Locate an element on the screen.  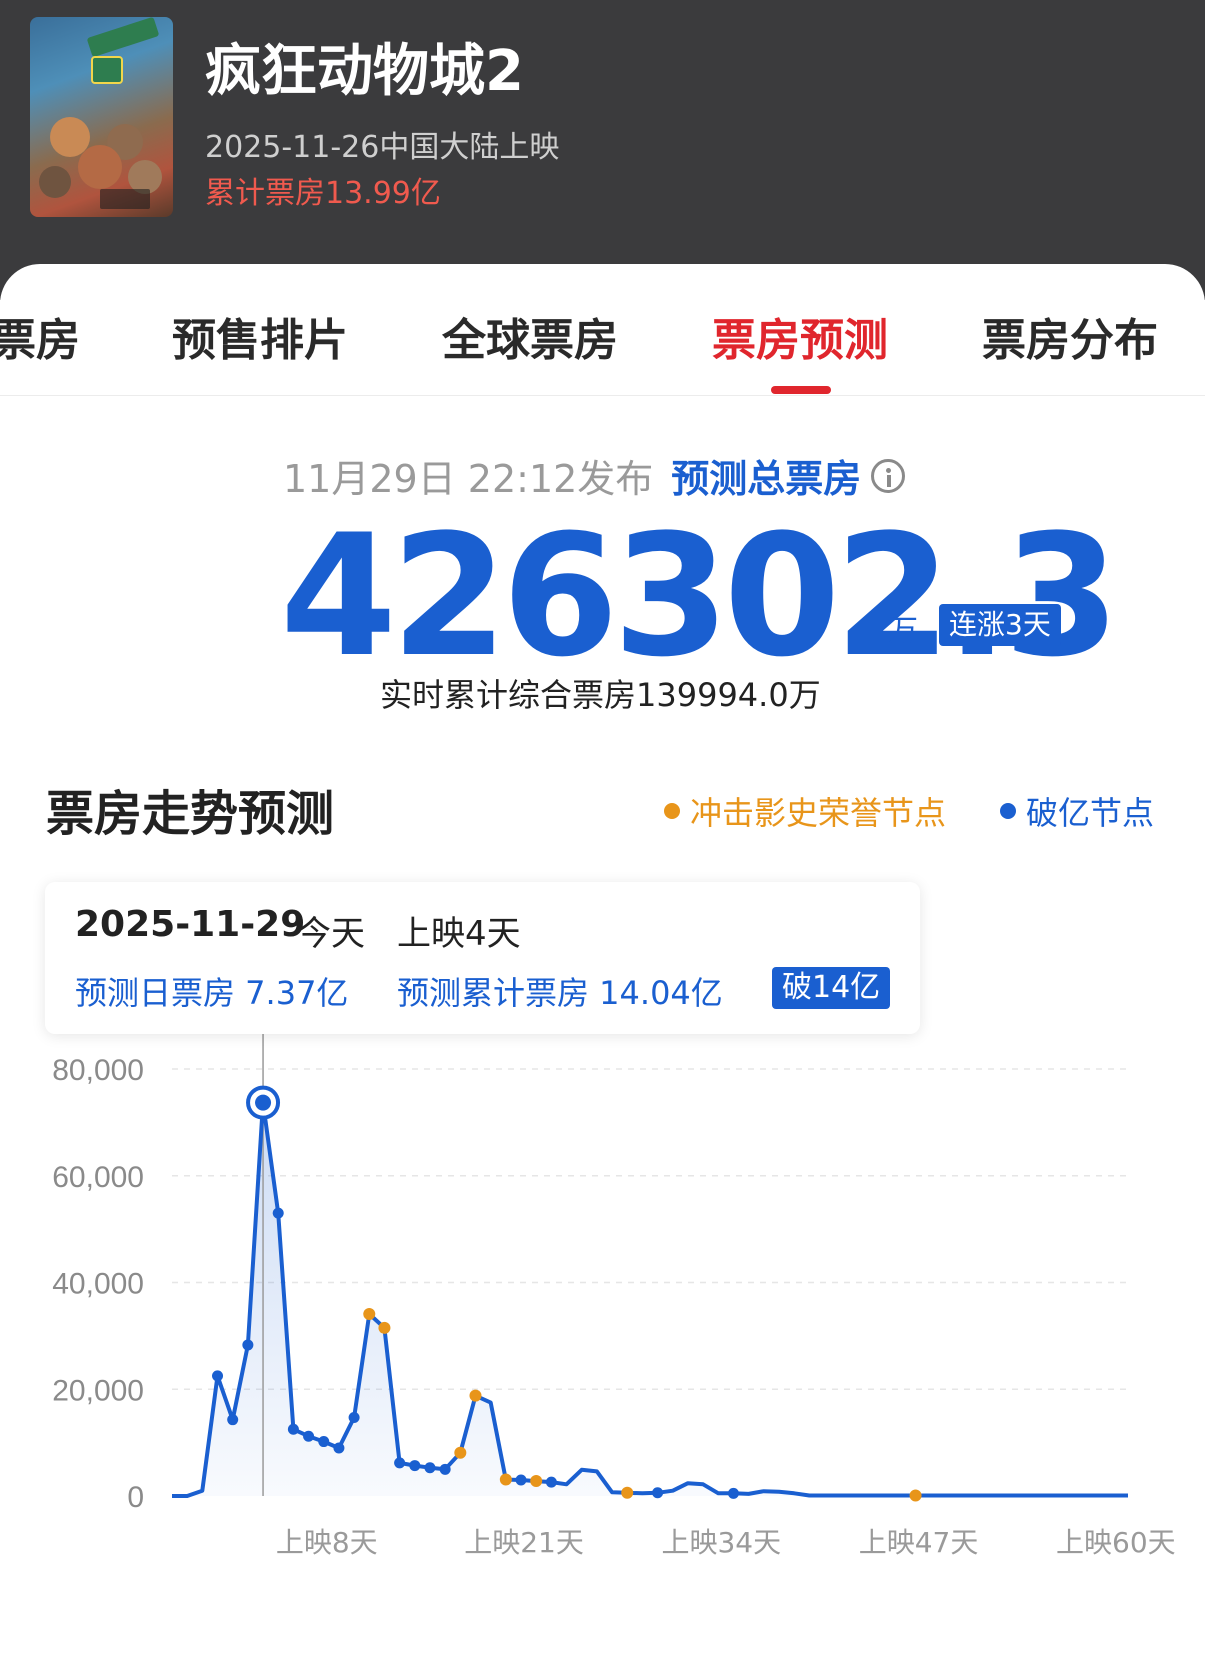
x-axis: 上映8天 上映21天 上映34天 上映47天 上映60天 is located at coordinates (726, 1542).